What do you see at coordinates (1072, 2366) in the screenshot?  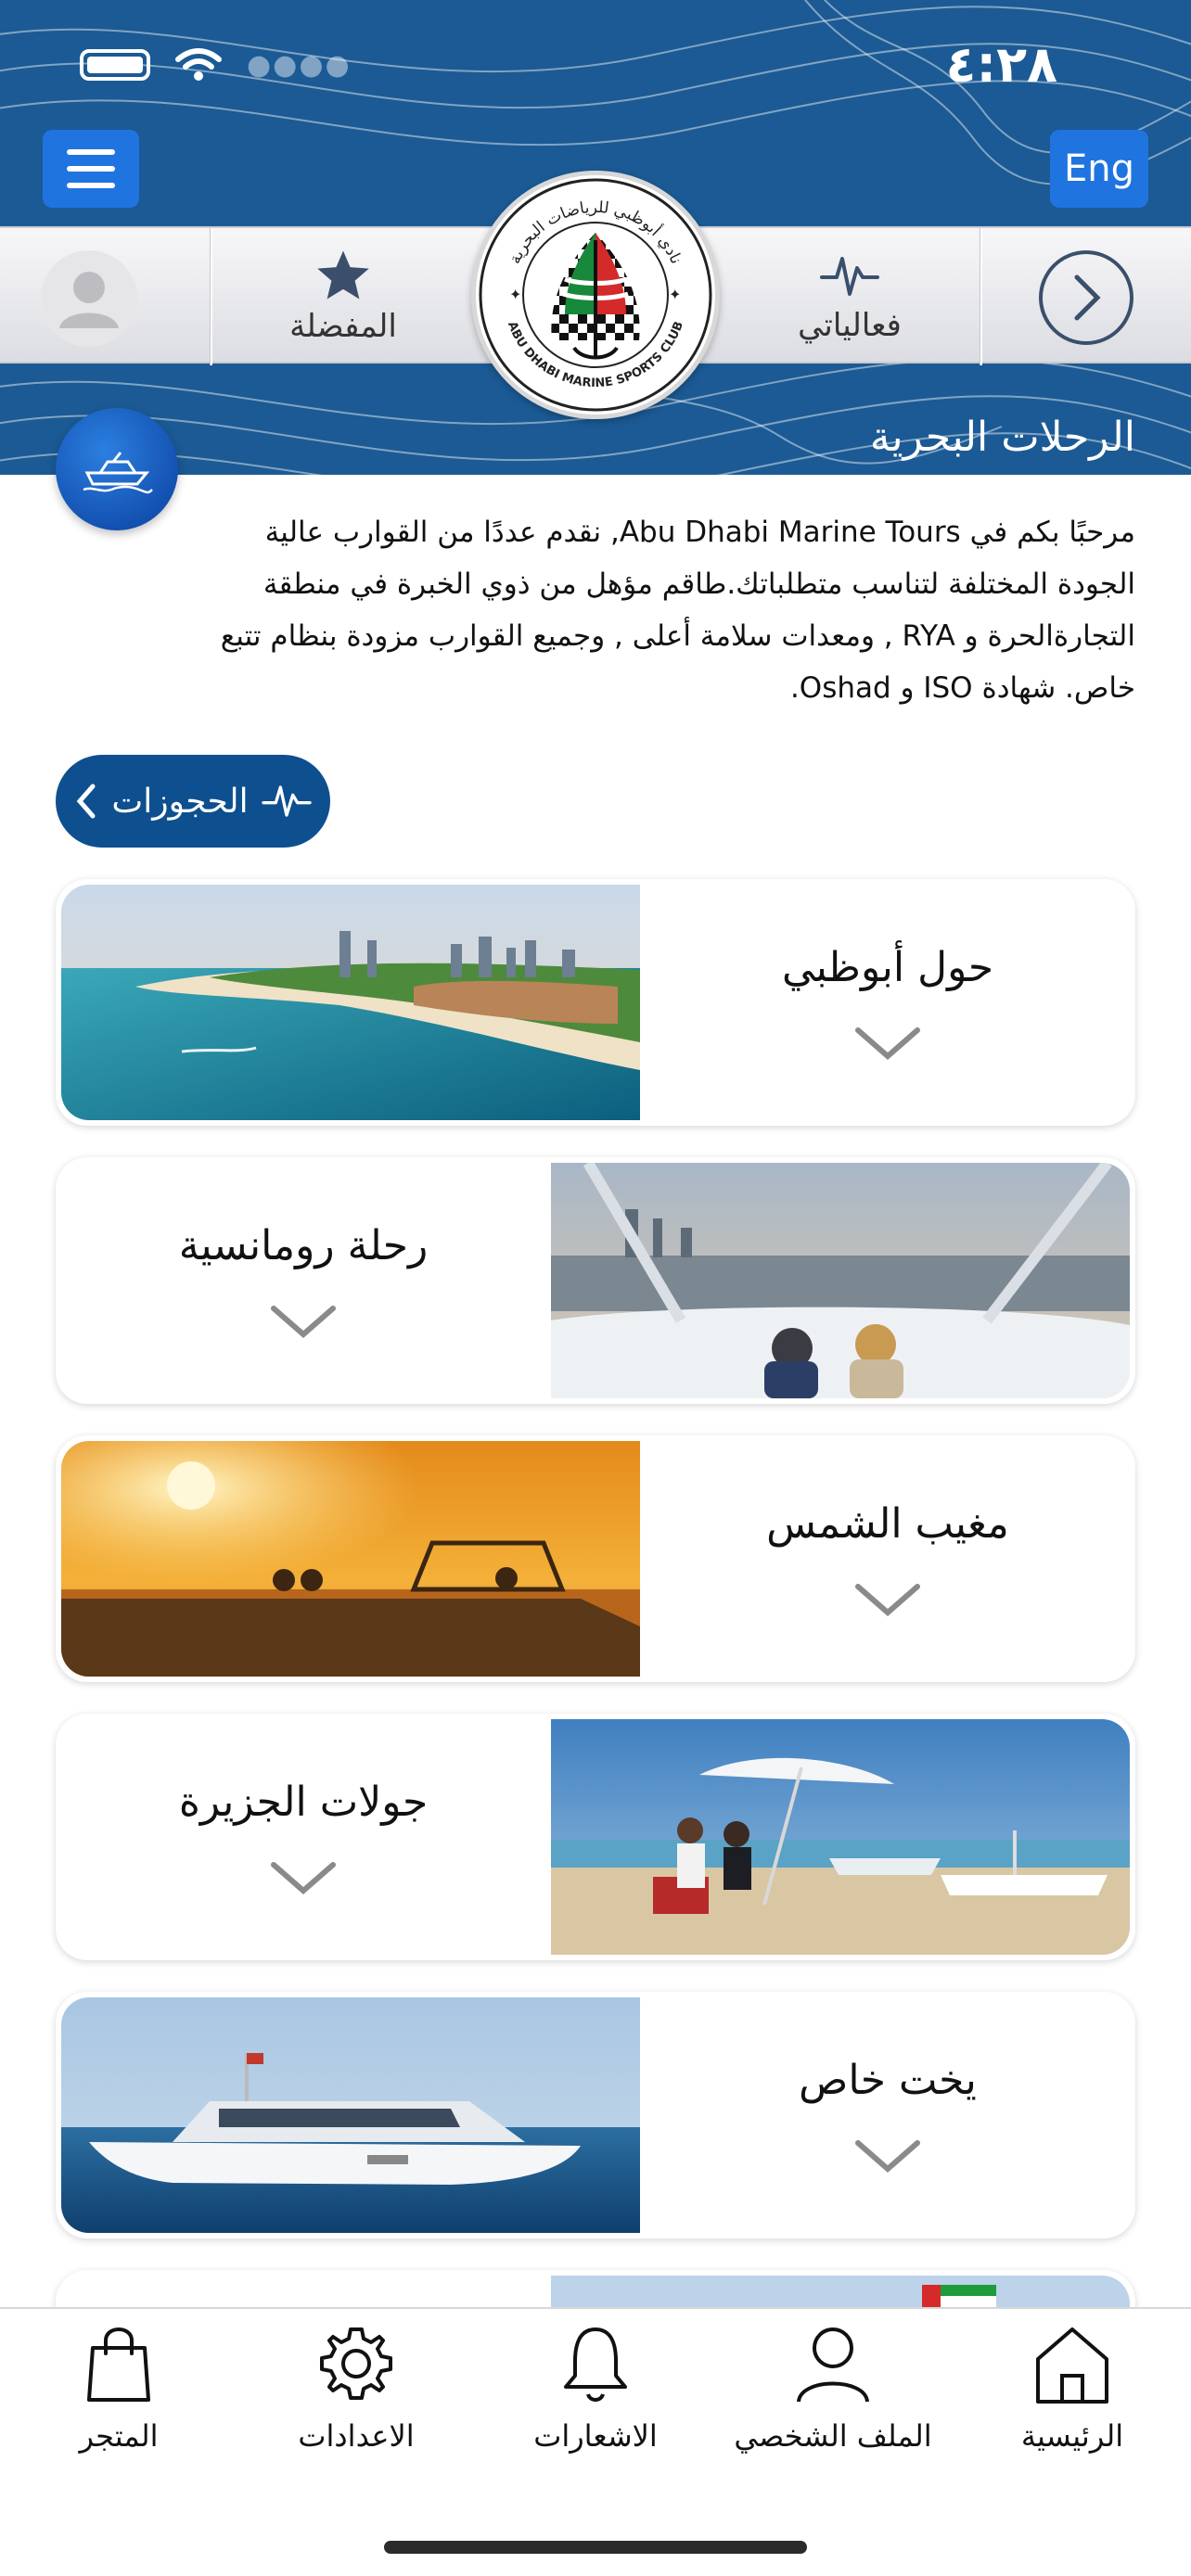 I see `home-icon` at bounding box center [1072, 2366].